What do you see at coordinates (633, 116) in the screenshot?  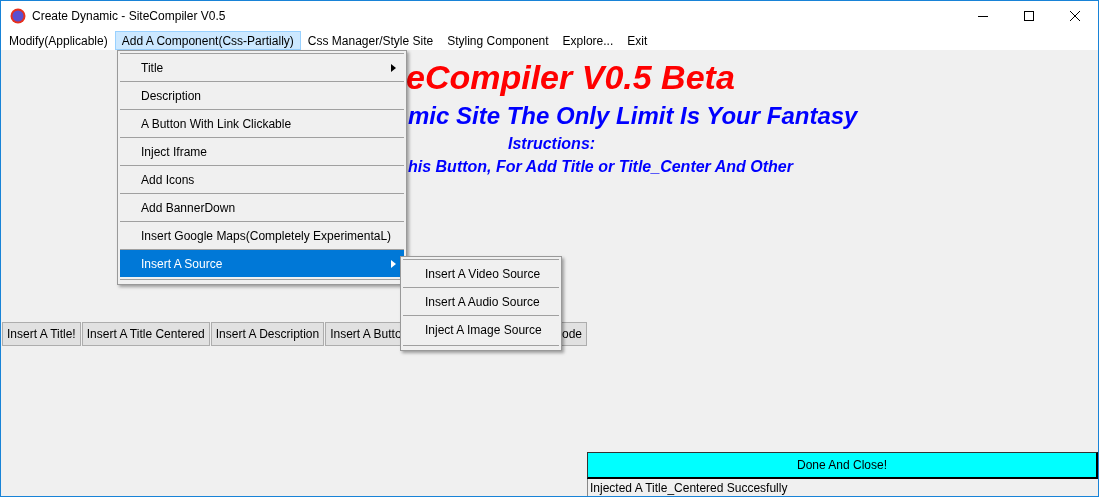 I see `tagline: mic Site The Only Limit Is Your Fantasy` at bounding box center [633, 116].